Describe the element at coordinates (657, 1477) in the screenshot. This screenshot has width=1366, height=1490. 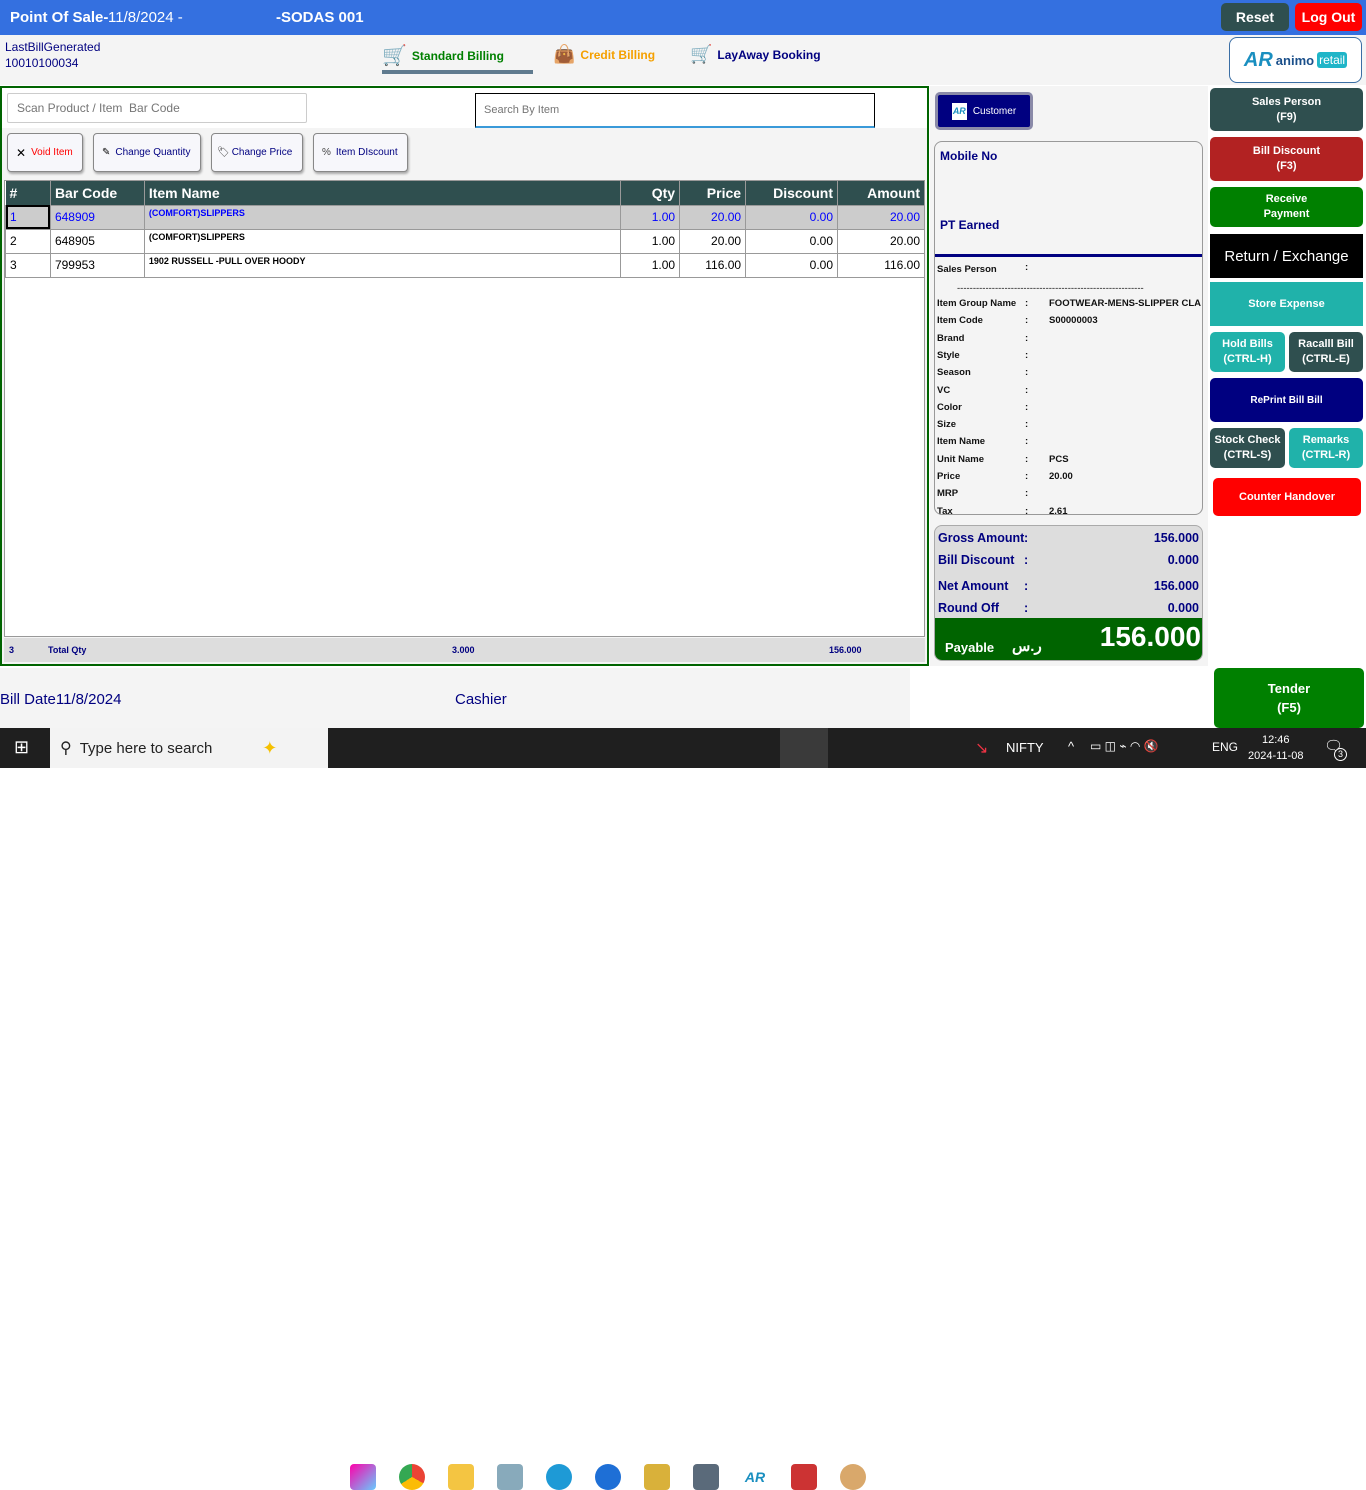
I see `tools-app-icon` at that location.